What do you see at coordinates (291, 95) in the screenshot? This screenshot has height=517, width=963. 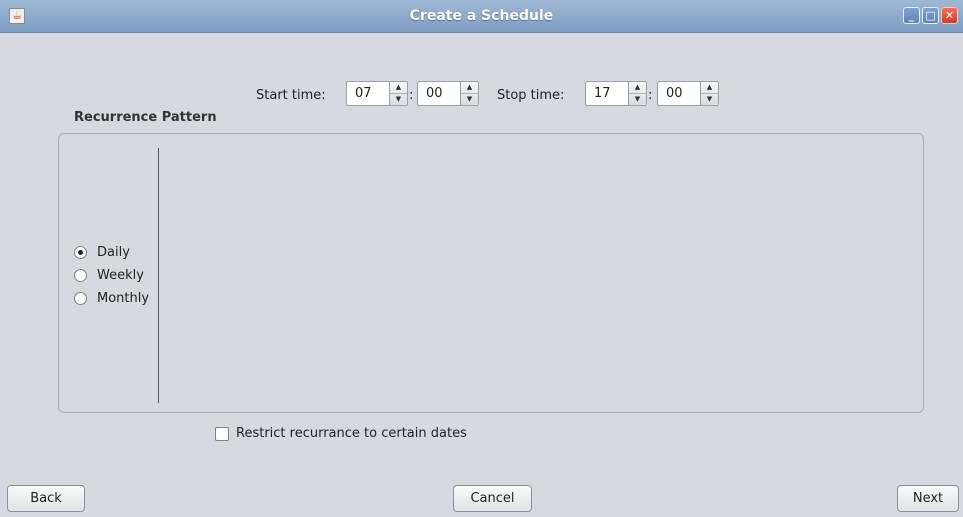 I see `start-time-label: Start time:` at bounding box center [291, 95].